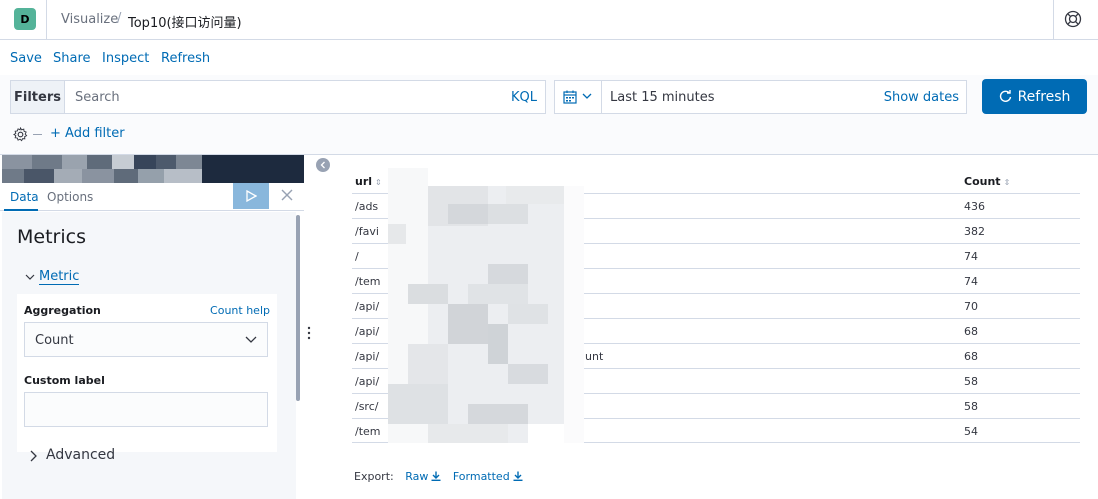 This screenshot has width=1098, height=499. Describe the element at coordinates (488, 476) in the screenshot. I see `export-formatted-link: Formatted` at that location.